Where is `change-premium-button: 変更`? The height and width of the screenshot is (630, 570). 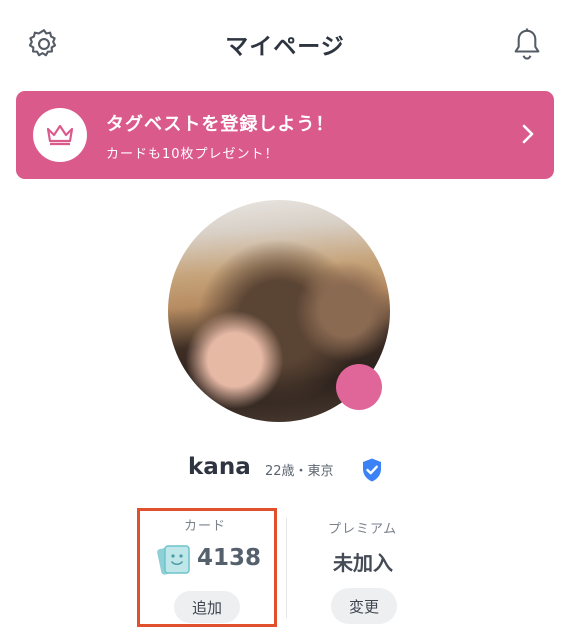 change-premium-button: 変更 is located at coordinates (364, 606).